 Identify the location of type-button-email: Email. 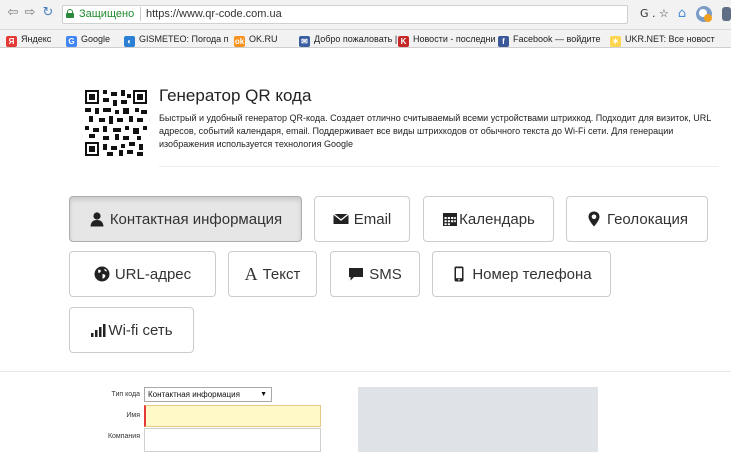
(362, 219).